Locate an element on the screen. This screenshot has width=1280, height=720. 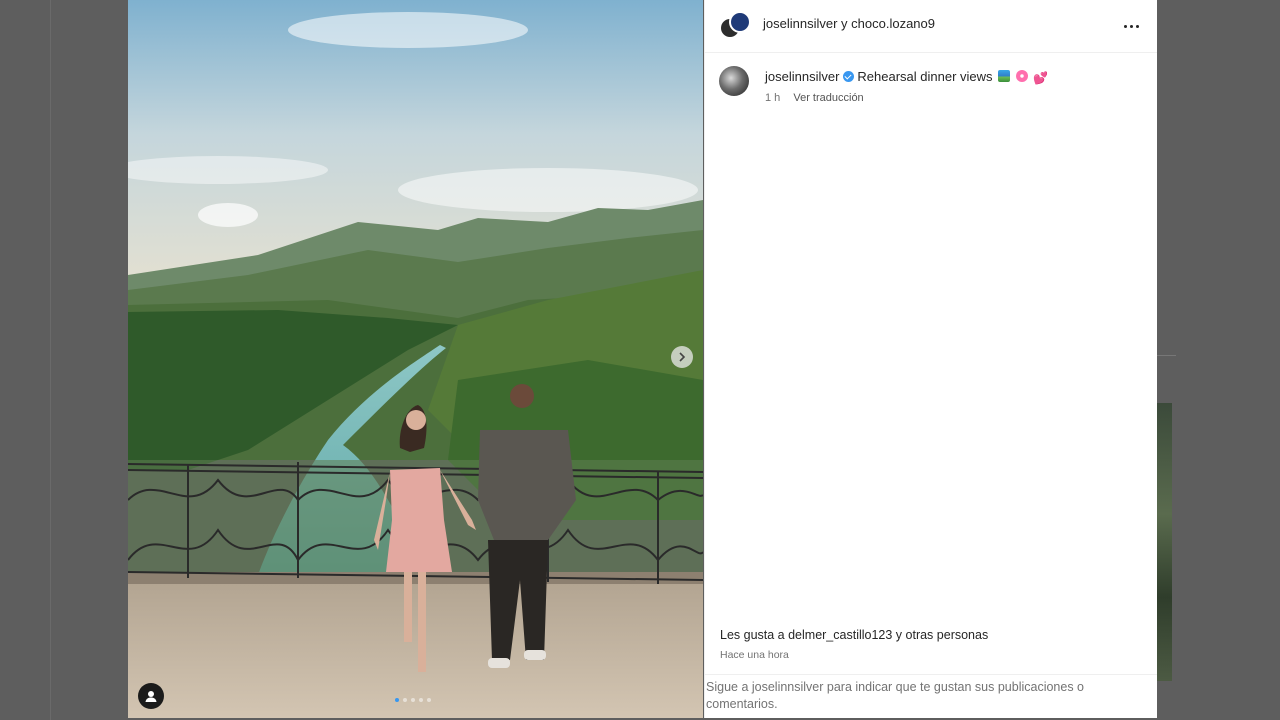
carousel-next-button is located at coordinates (682, 357).